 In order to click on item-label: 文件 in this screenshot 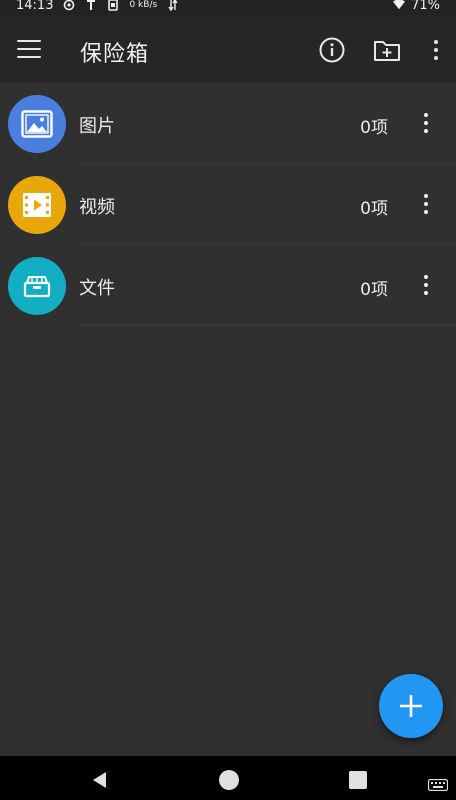, I will do `click(97, 288)`.